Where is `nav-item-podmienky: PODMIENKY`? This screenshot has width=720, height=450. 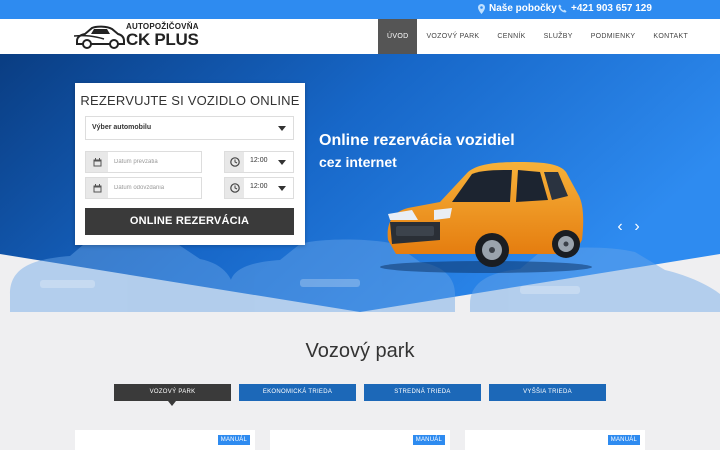
nav-item-podmienky: PODMIENKY is located at coordinates (613, 36).